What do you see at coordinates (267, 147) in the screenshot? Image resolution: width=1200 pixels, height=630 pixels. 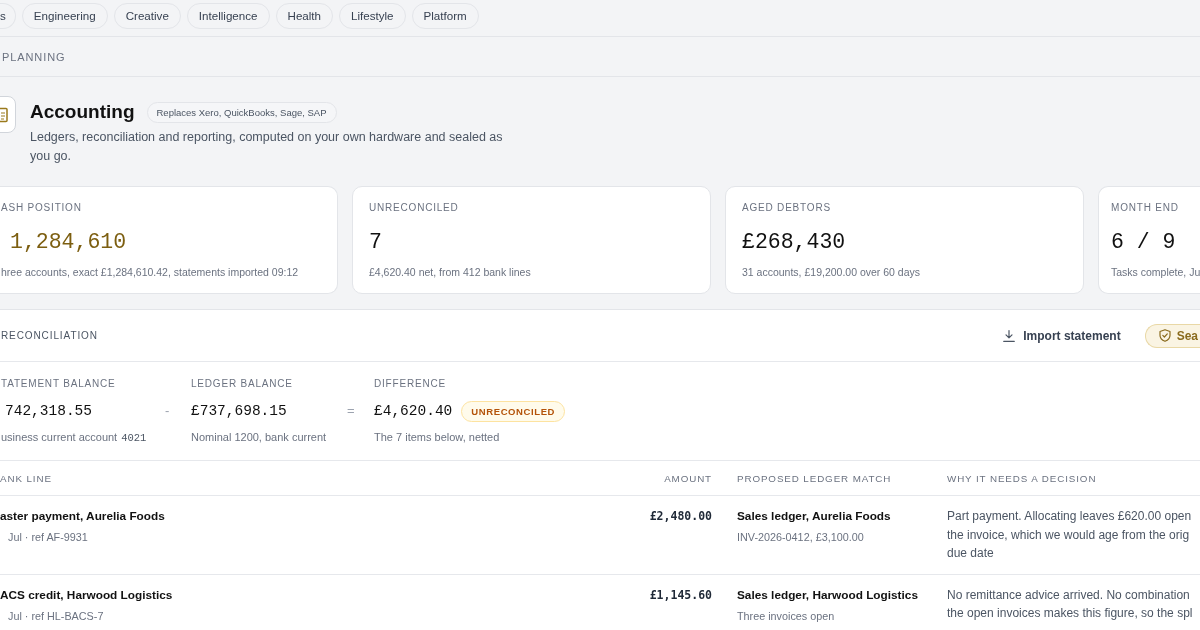 I see `app-description: Ledgers, reconciliation and reporting, computed on your own hardware and sealed as you go.` at bounding box center [267, 147].